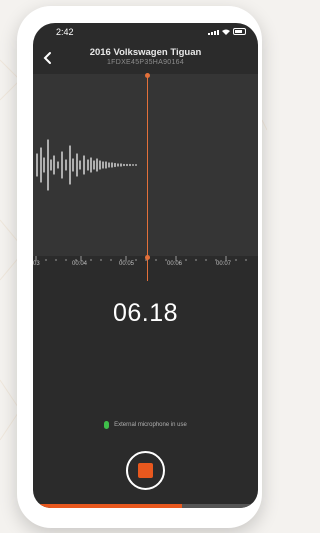  Describe the element at coordinates (127, 264) in the screenshot. I see `timeline-label: 00:05` at that location.